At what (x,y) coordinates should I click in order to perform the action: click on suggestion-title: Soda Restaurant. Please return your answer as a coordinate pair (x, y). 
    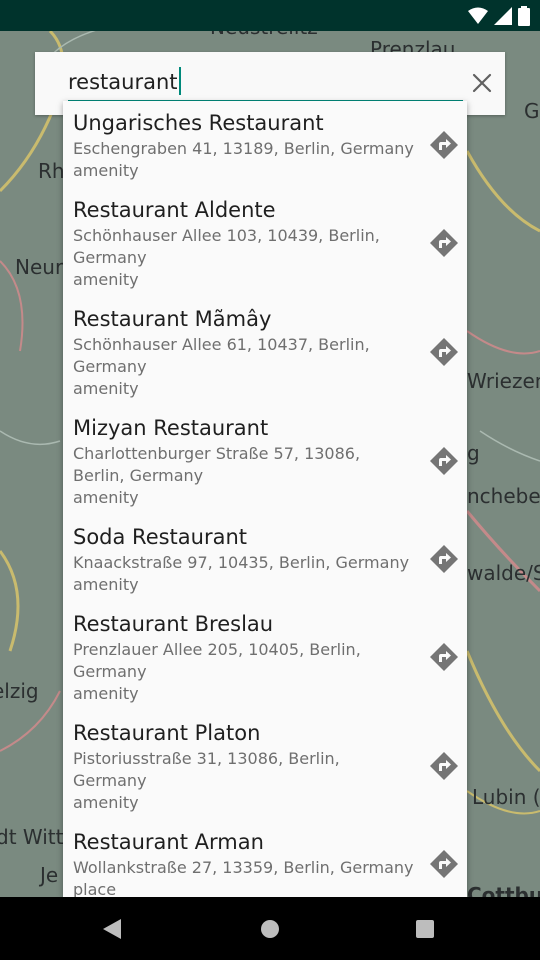
    Looking at the image, I should click on (160, 537).